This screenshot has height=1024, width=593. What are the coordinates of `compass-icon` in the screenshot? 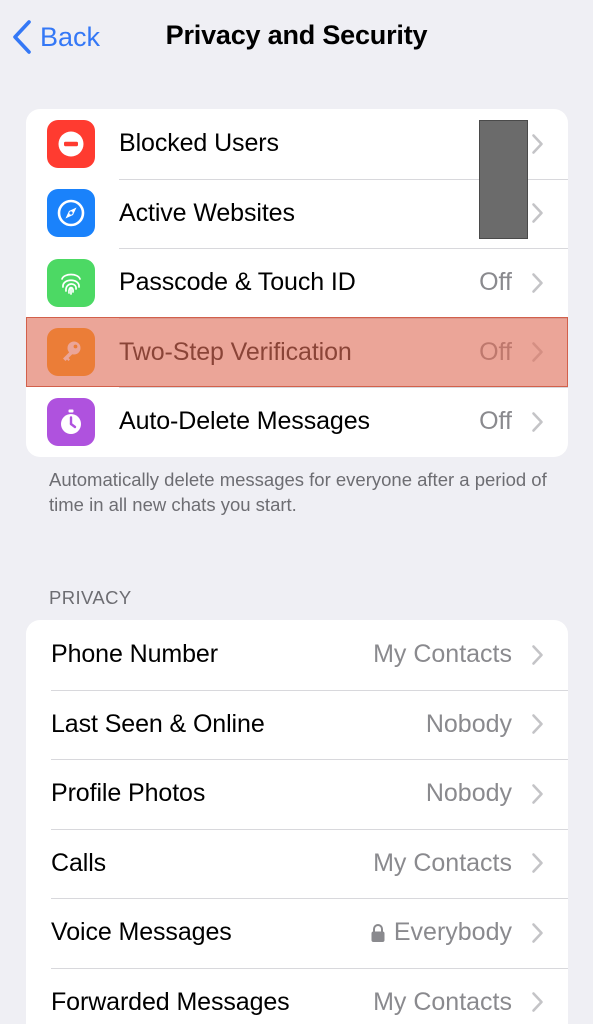 It's located at (71, 213).